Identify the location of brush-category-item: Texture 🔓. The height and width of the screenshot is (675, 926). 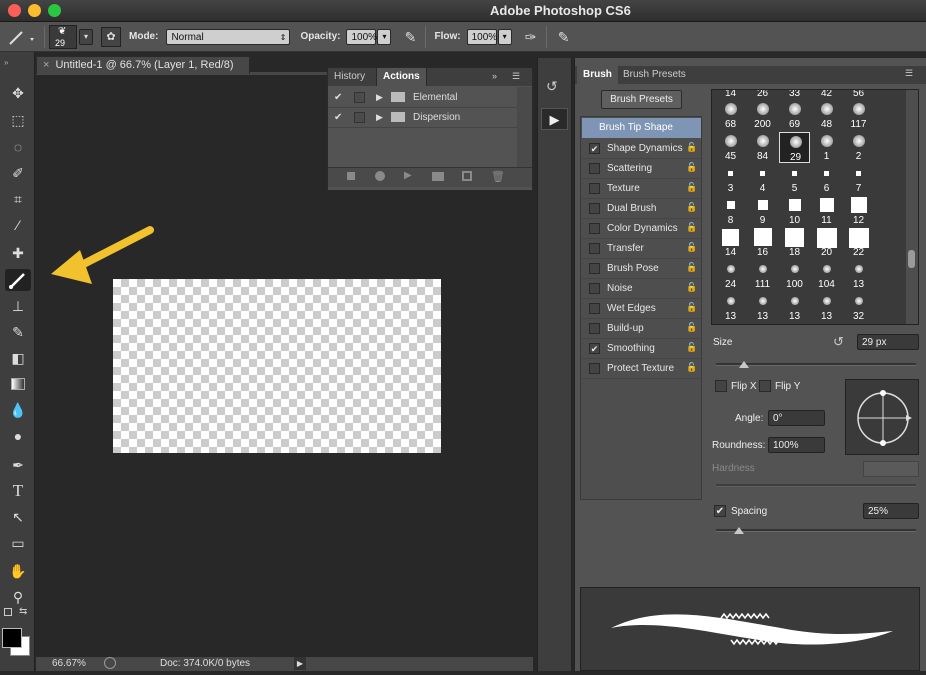
(641, 189).